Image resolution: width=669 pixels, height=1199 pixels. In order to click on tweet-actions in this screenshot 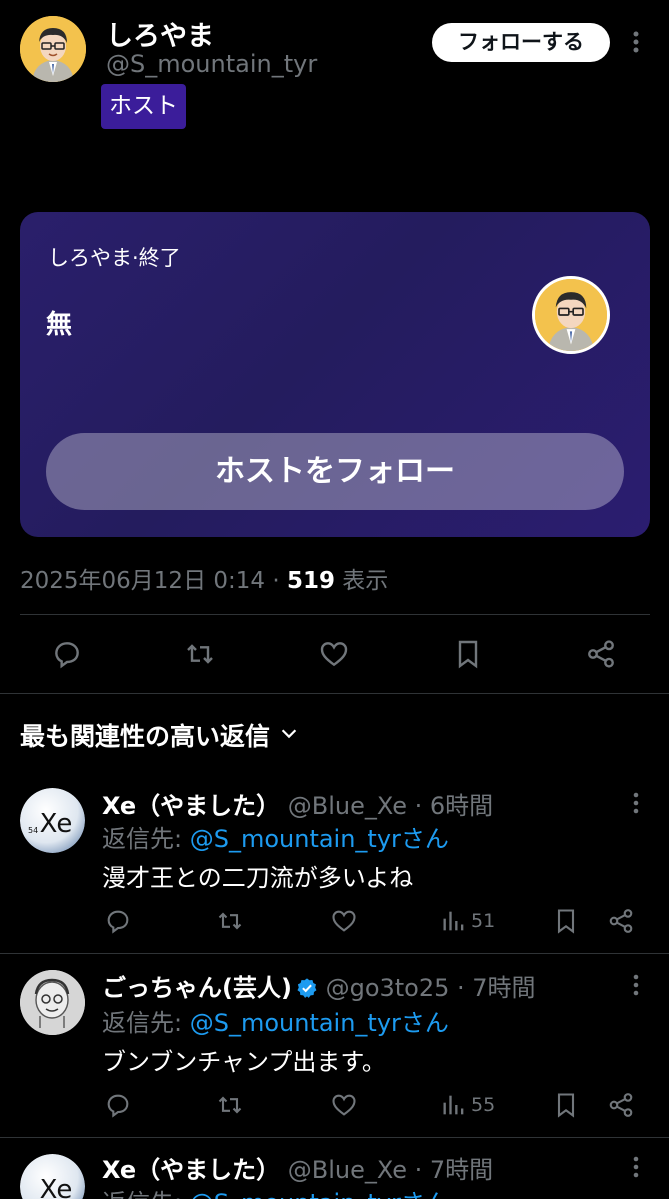, I will do `click(334, 654)`.